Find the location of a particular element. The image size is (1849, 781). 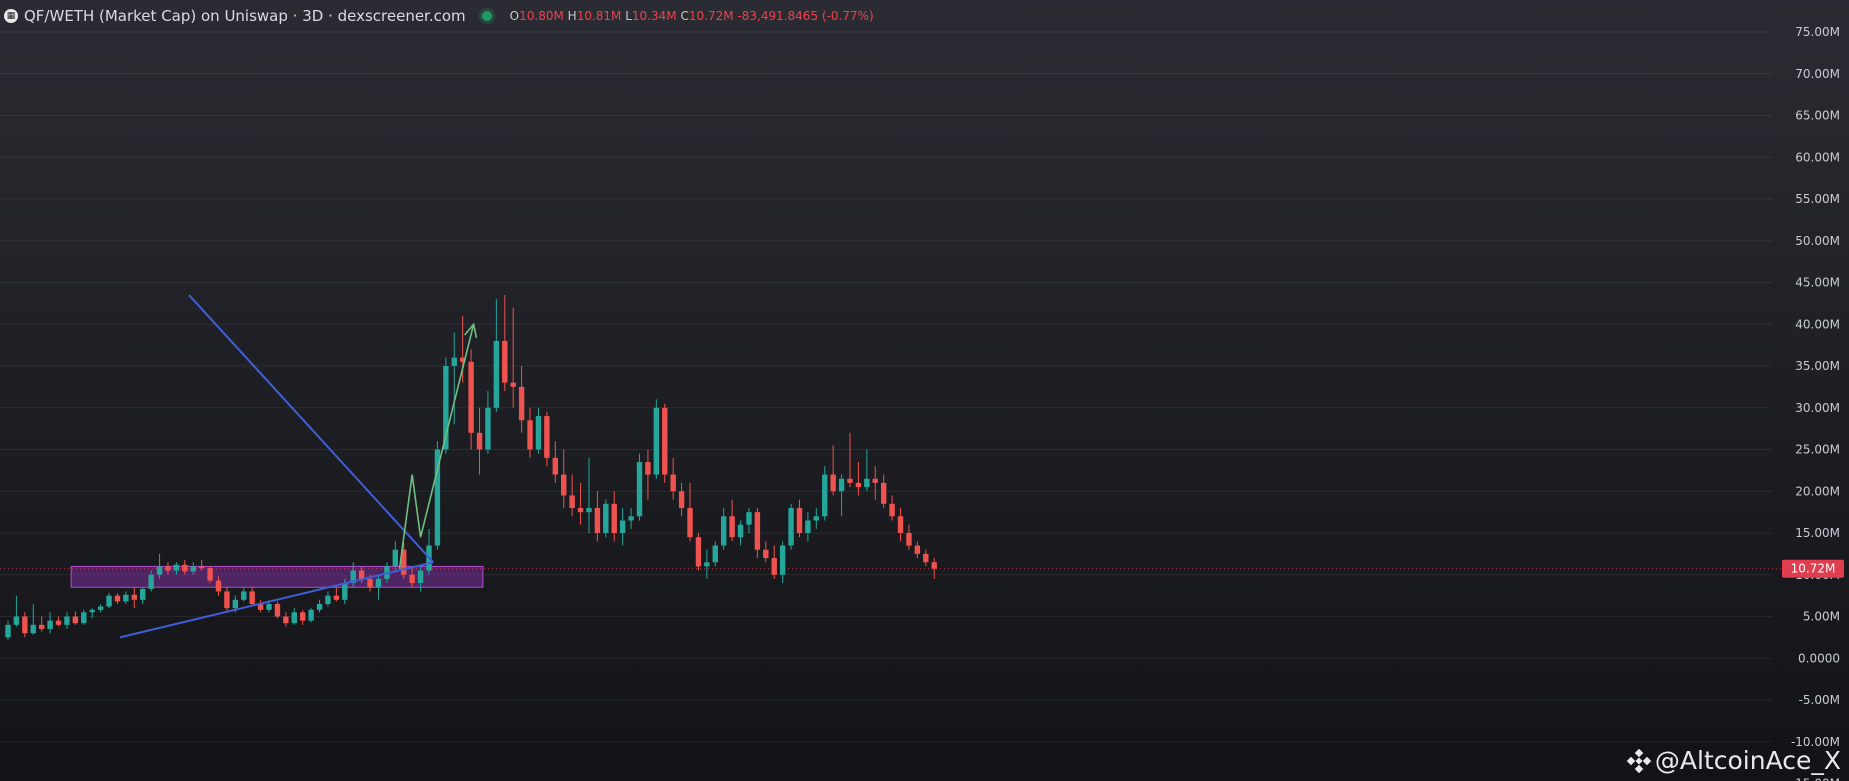

last-price-label: 10.72M is located at coordinates (1813, 569).